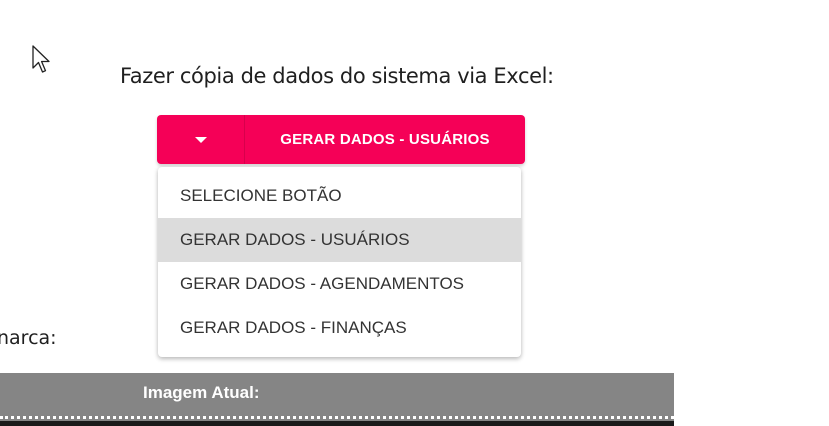 The image size is (829, 426). What do you see at coordinates (385, 139) in the screenshot?
I see `generate-data-button: GERAR DADOS - USUÁRIOS` at bounding box center [385, 139].